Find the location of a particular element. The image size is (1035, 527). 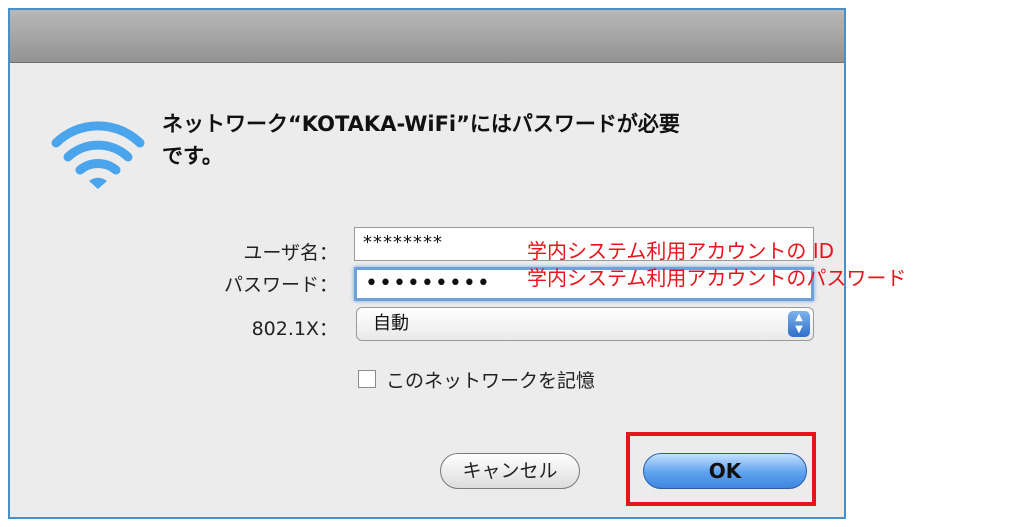

username-label: ユーザ名： is located at coordinates (290, 253).